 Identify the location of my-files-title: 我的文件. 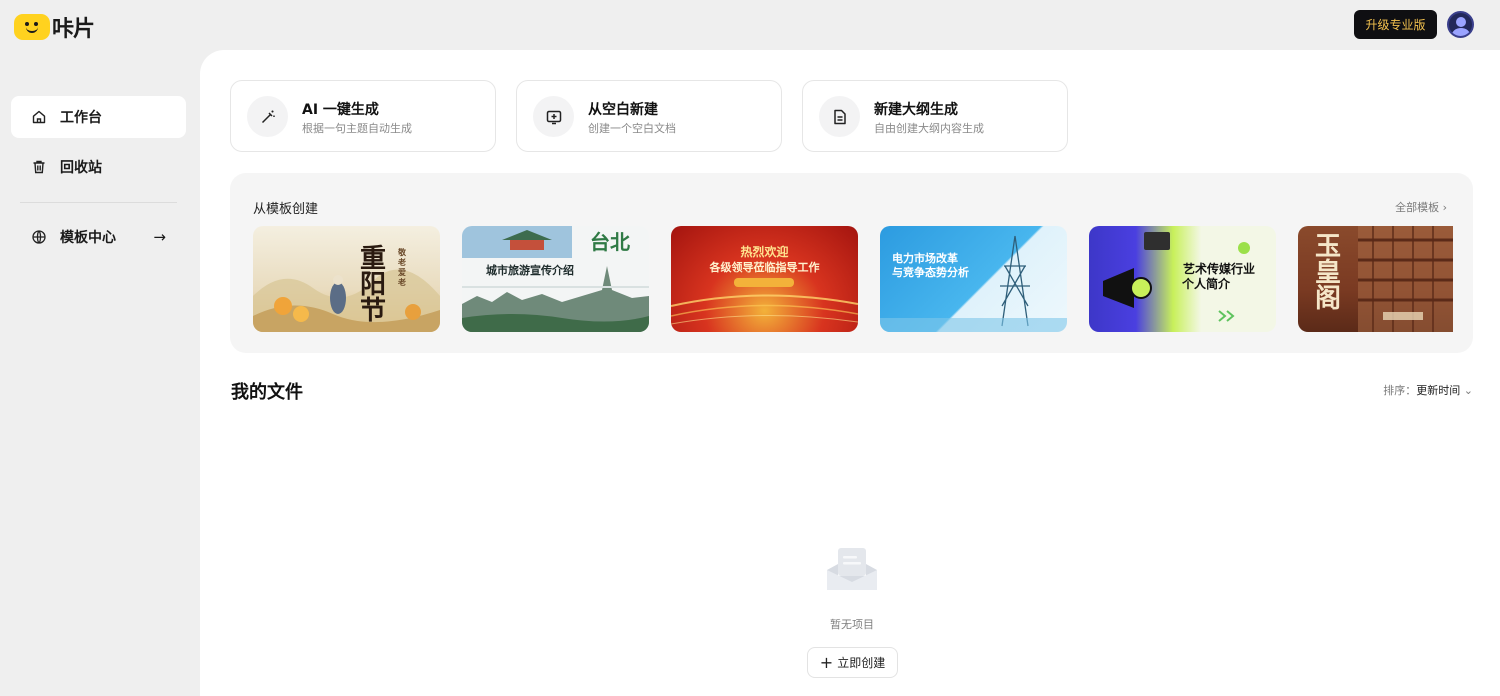
(267, 392).